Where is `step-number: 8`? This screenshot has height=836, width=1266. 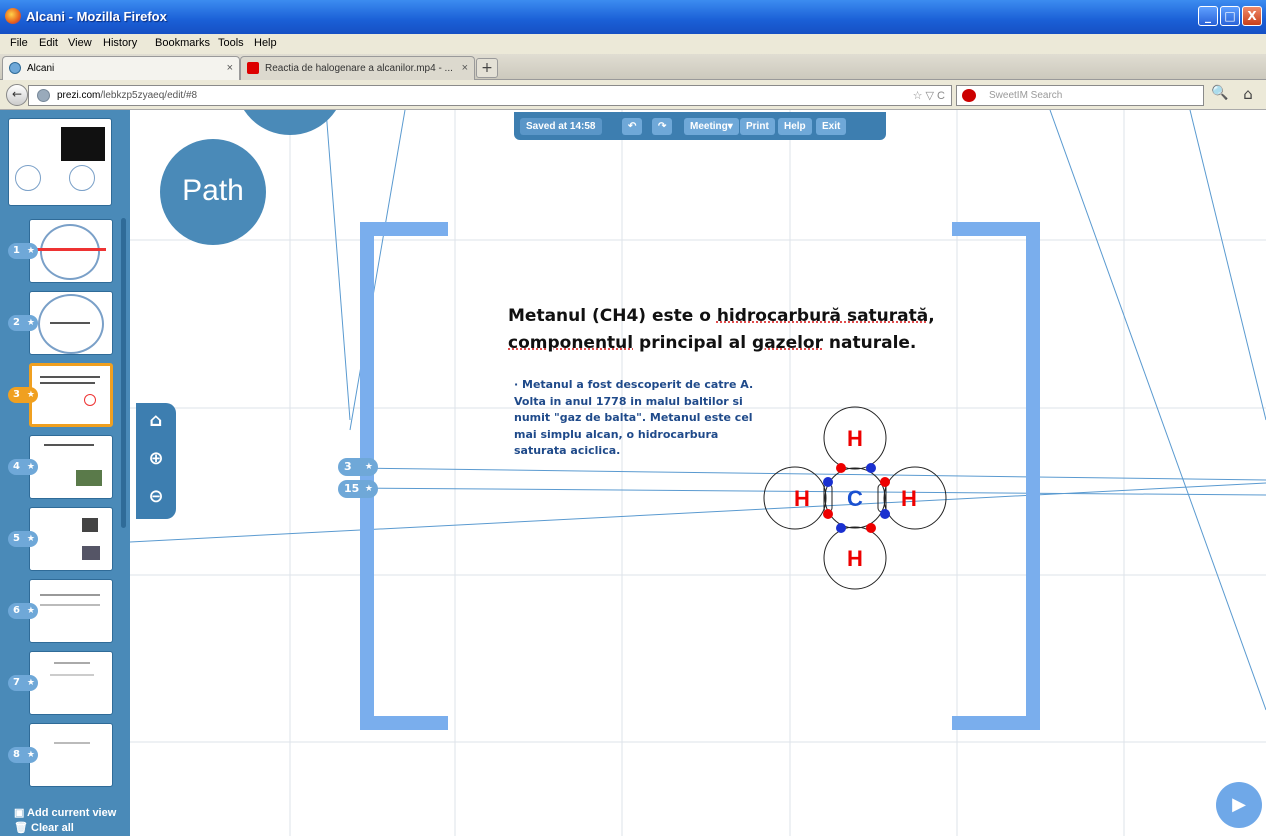
step-number: 8 is located at coordinates (16, 754).